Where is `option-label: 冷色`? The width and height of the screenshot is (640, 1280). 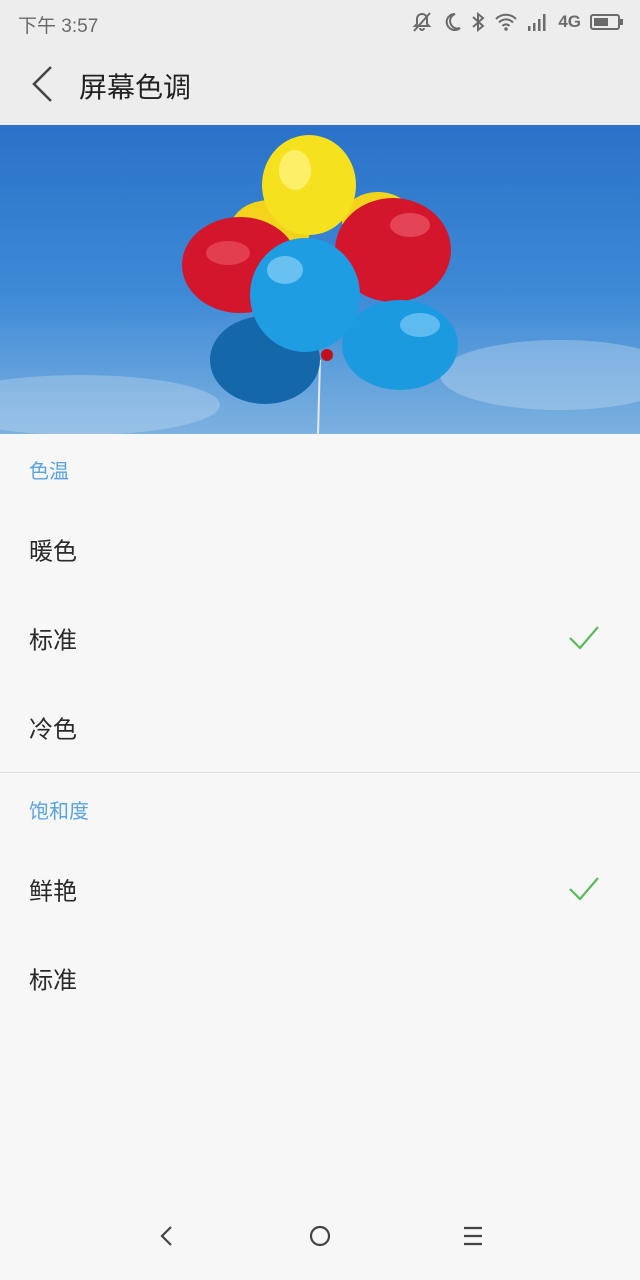 option-label: 冷色 is located at coordinates (53, 729).